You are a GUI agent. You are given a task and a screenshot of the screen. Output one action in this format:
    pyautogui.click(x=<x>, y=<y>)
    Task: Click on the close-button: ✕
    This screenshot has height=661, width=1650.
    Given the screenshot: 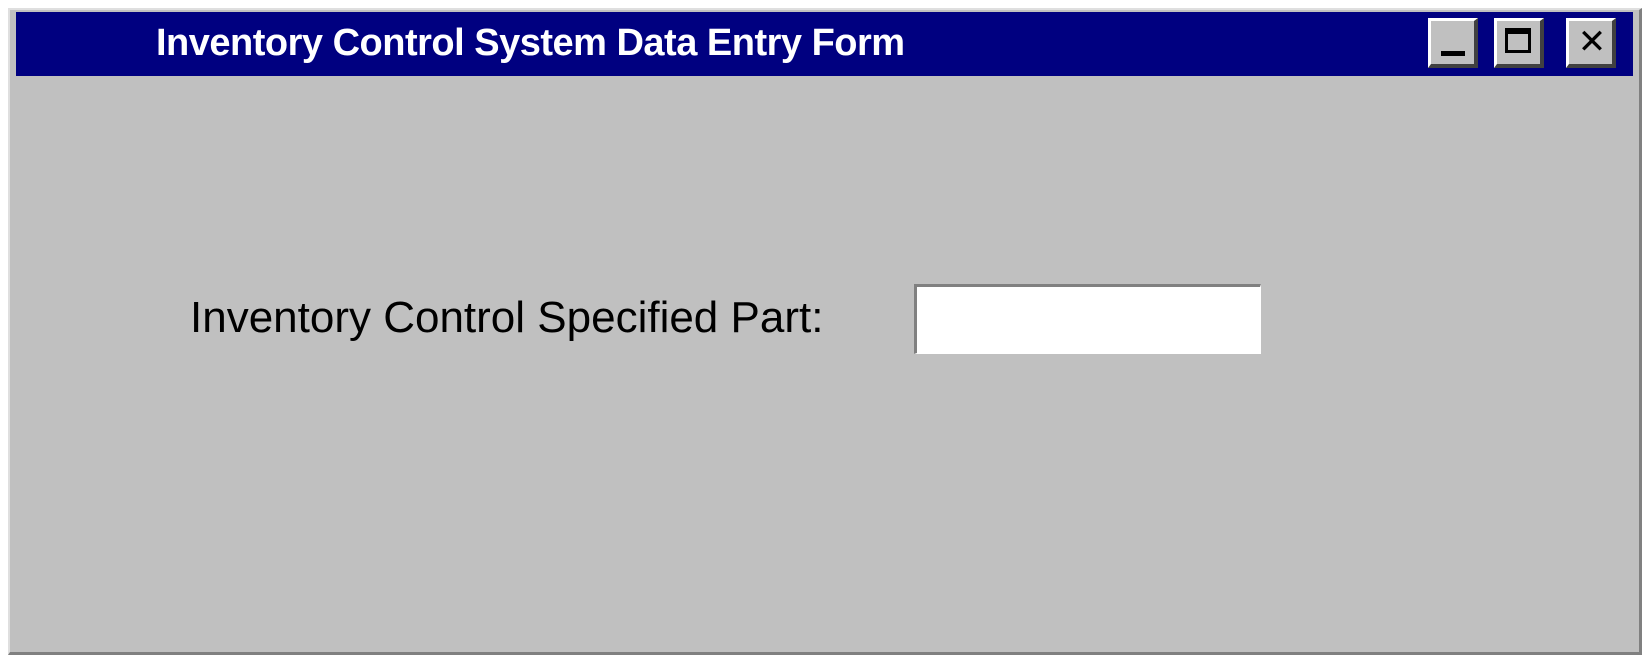 What is the action you would take?
    pyautogui.click(x=1591, y=43)
    